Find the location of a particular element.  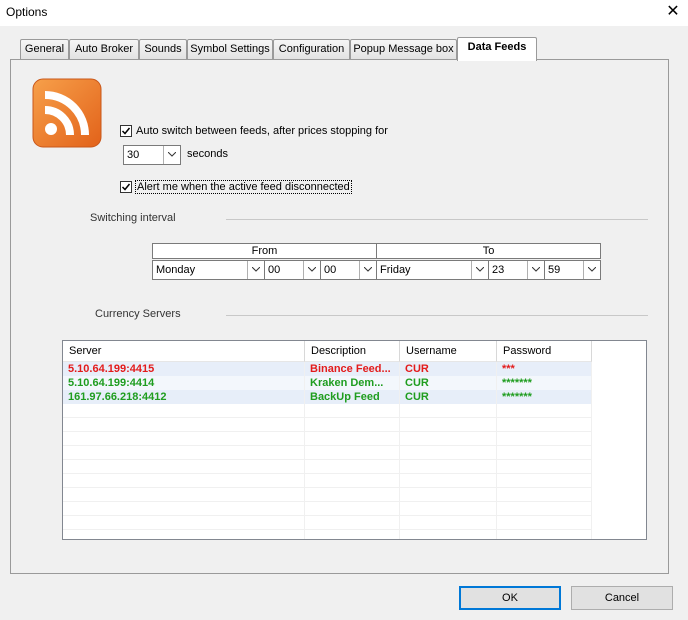

from-minute-select: 00 is located at coordinates (348, 270).